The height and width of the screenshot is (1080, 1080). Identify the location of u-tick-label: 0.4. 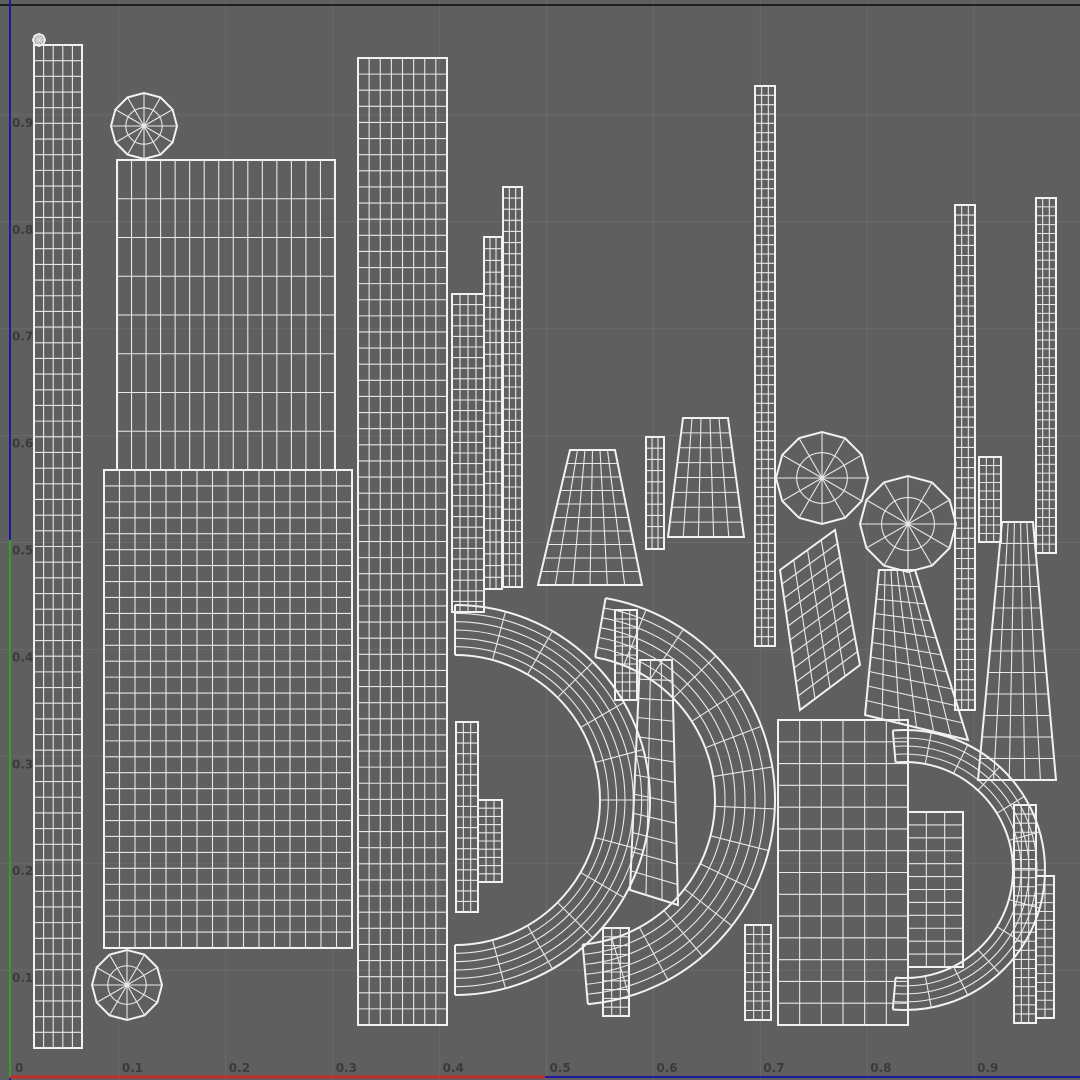
(453, 1068).